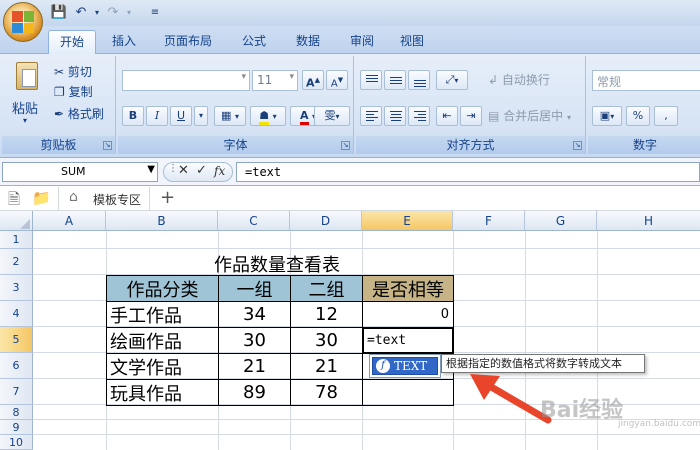 Image resolution: width=700 pixels, height=450 pixels. Describe the element at coordinates (107, 145) in the screenshot. I see `clipboard-launcher-icon: ↘` at that location.